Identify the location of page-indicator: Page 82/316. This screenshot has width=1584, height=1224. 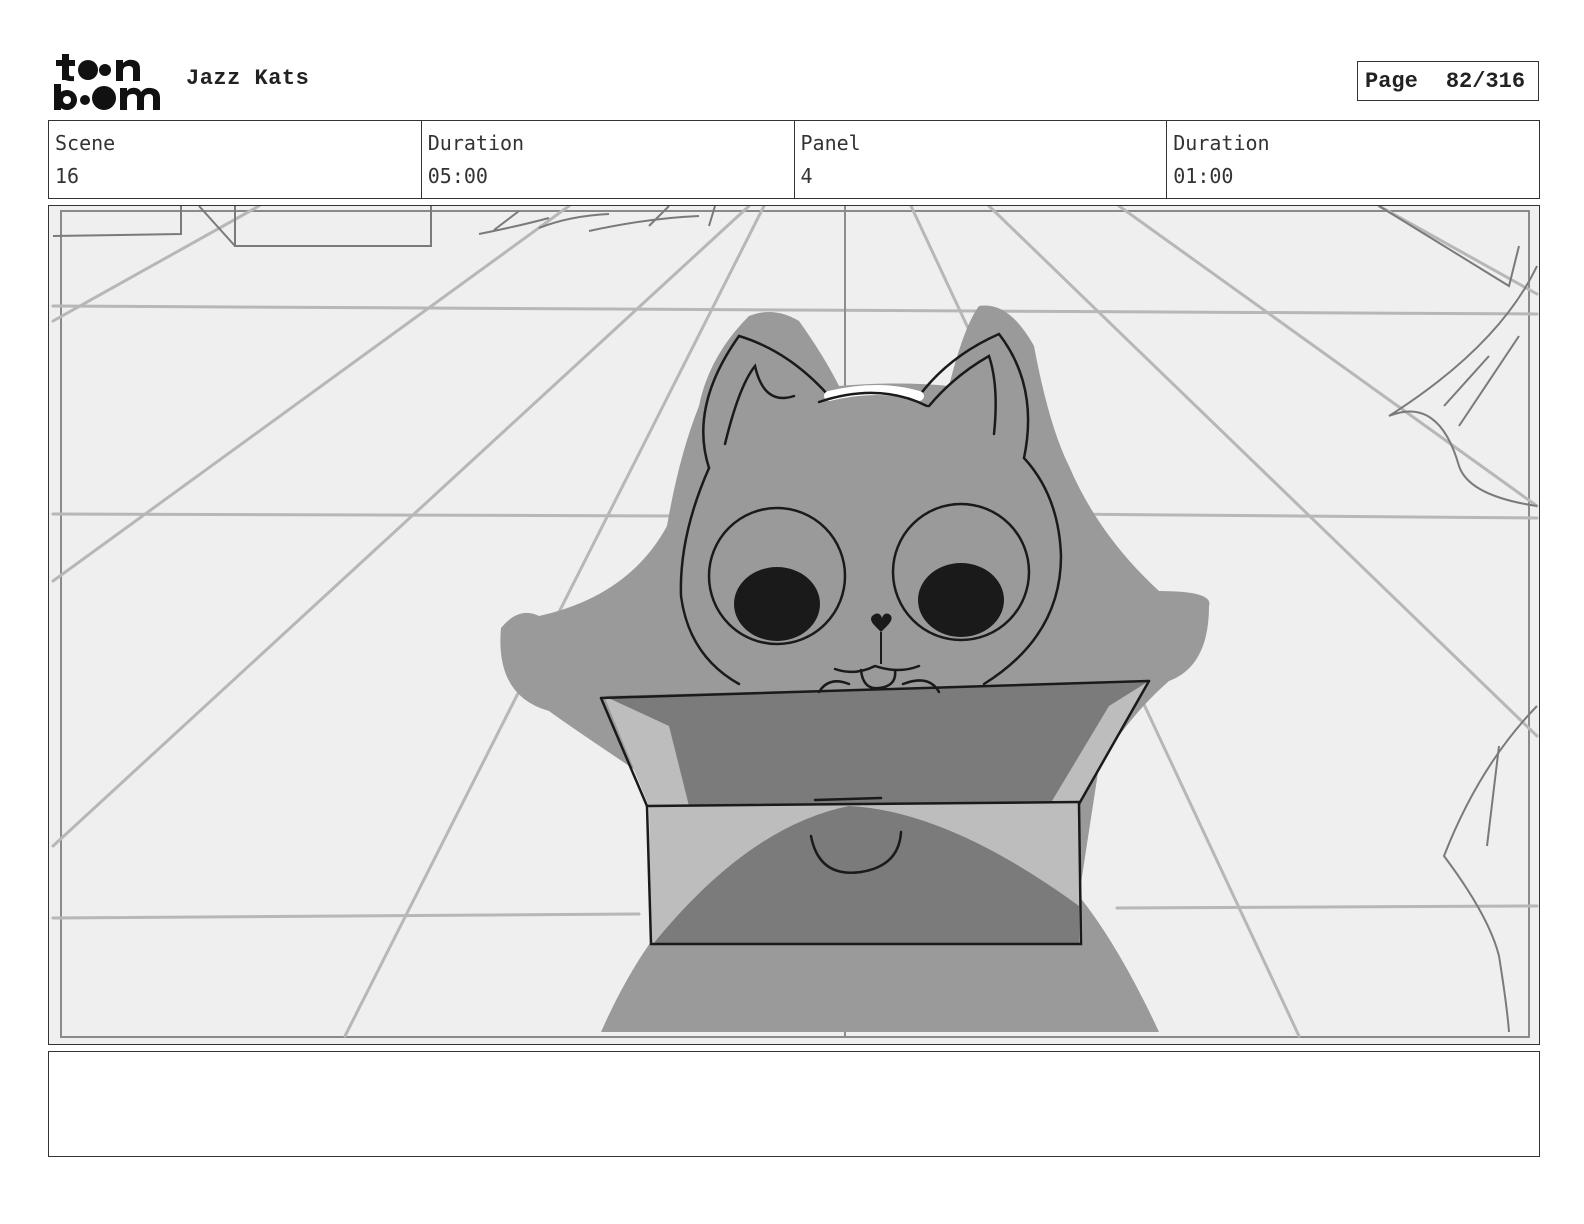
(1448, 81).